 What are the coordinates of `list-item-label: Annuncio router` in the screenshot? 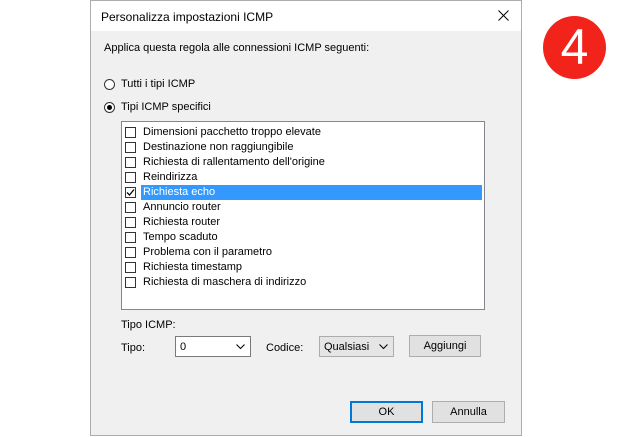 It's located at (182, 207).